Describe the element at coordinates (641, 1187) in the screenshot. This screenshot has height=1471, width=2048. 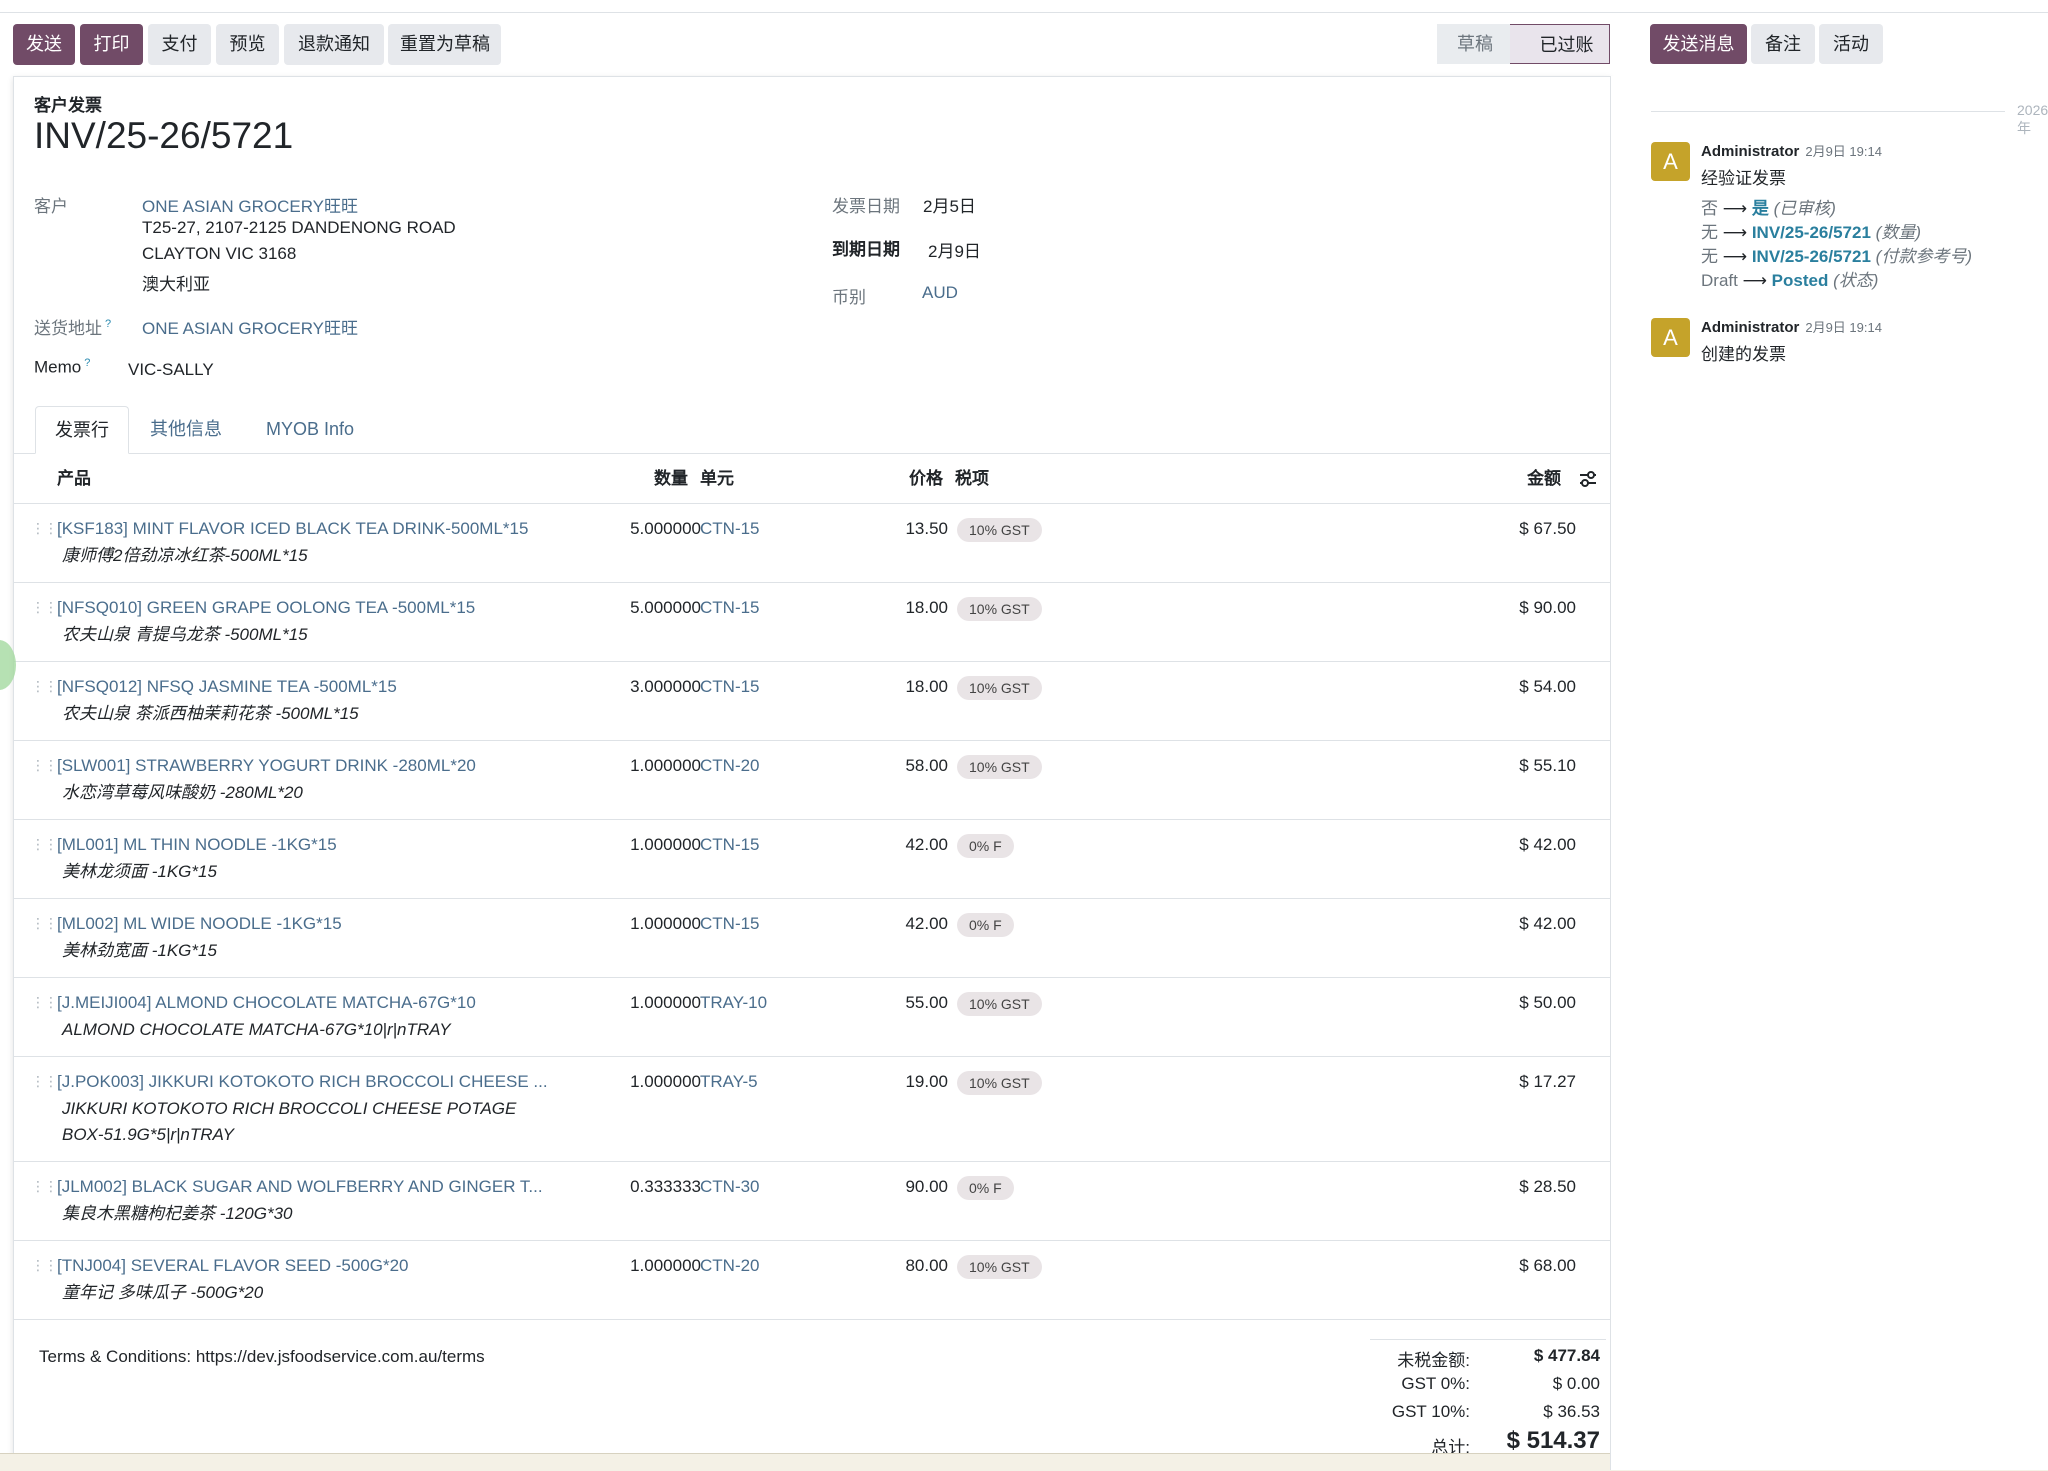
I see `quantity: 0.333333` at that location.